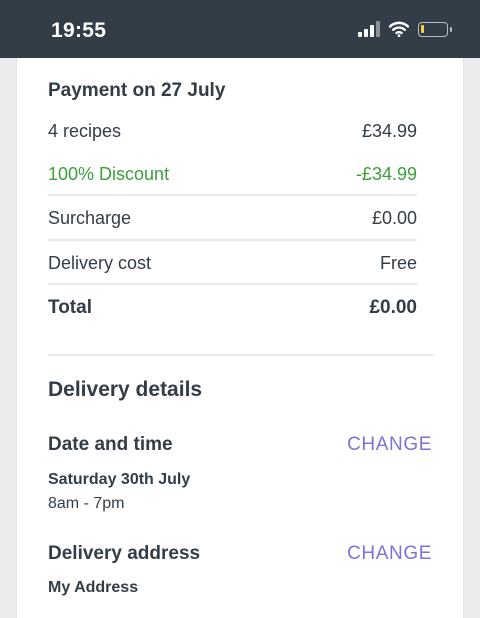  I want to click on change-date-time-button: CHANGE, so click(389, 445).